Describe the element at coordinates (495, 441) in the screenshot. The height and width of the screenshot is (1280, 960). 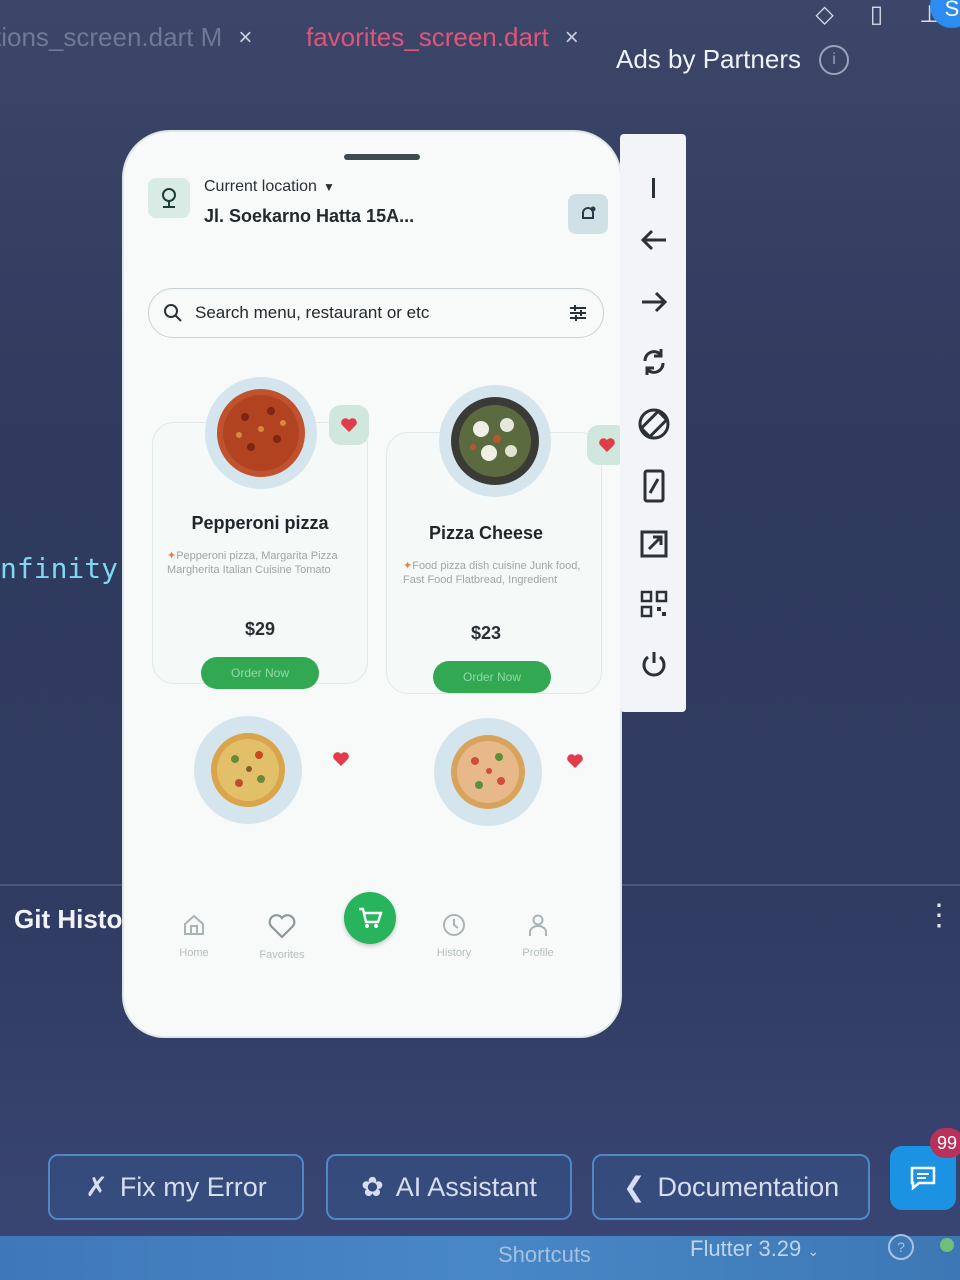
I see `cheese-pizza-image` at that location.